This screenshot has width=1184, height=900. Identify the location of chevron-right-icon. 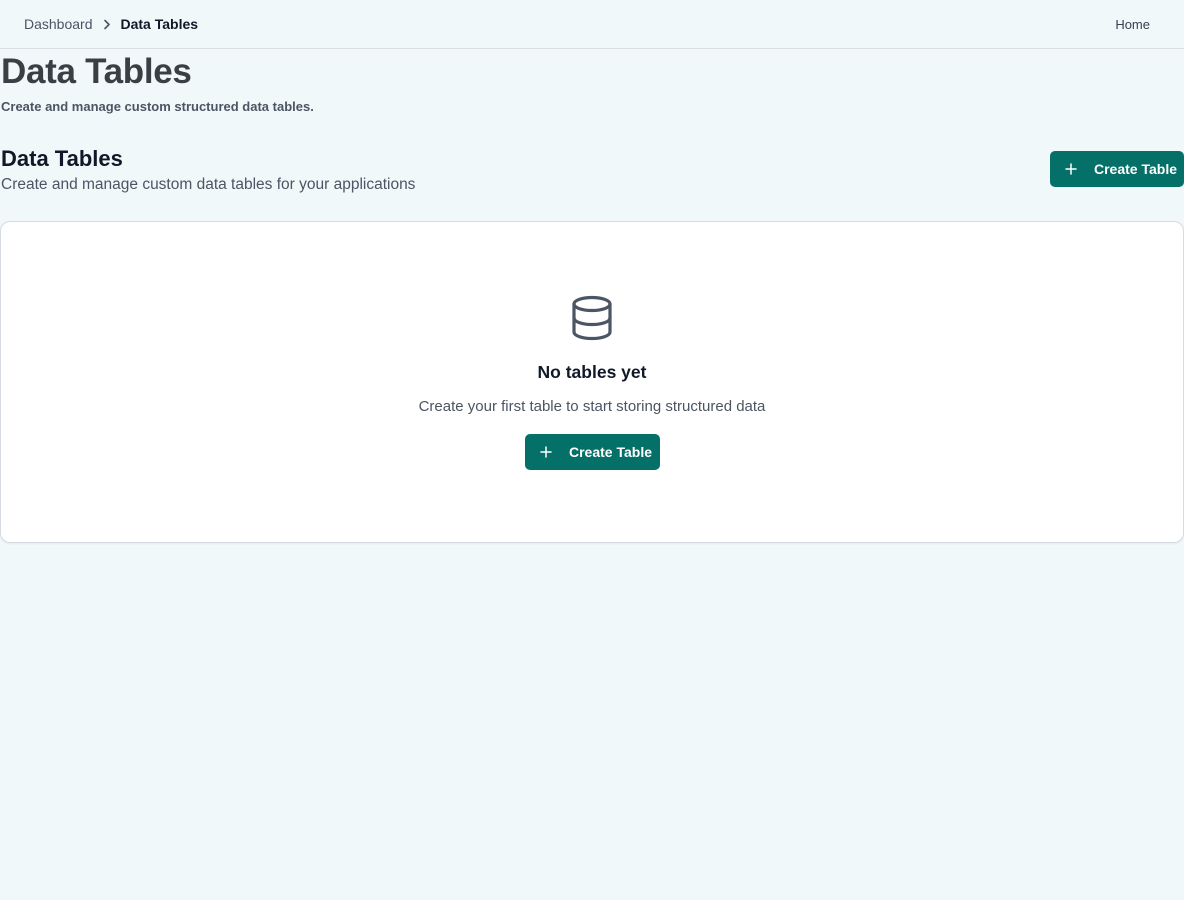
(107, 24).